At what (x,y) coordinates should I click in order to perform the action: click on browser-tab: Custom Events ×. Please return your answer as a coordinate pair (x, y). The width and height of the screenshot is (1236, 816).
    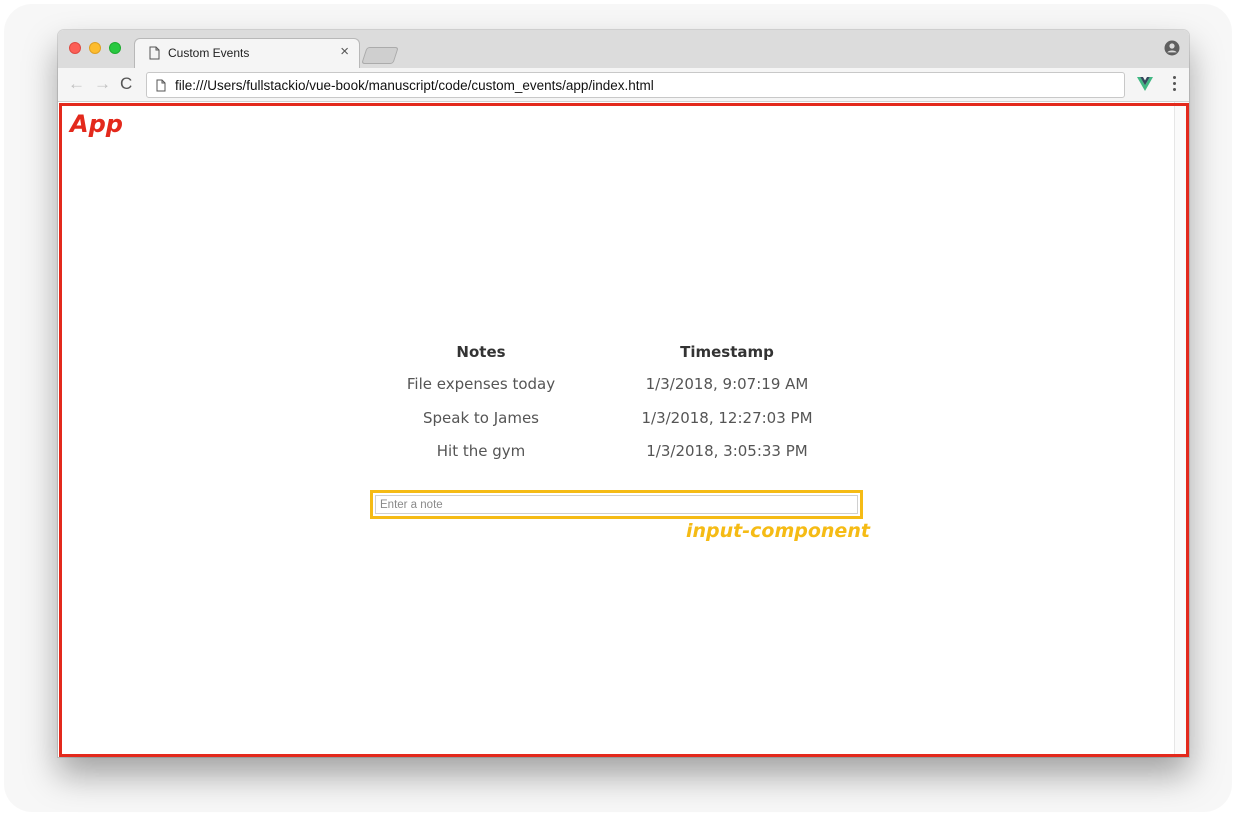
    Looking at the image, I should click on (247, 53).